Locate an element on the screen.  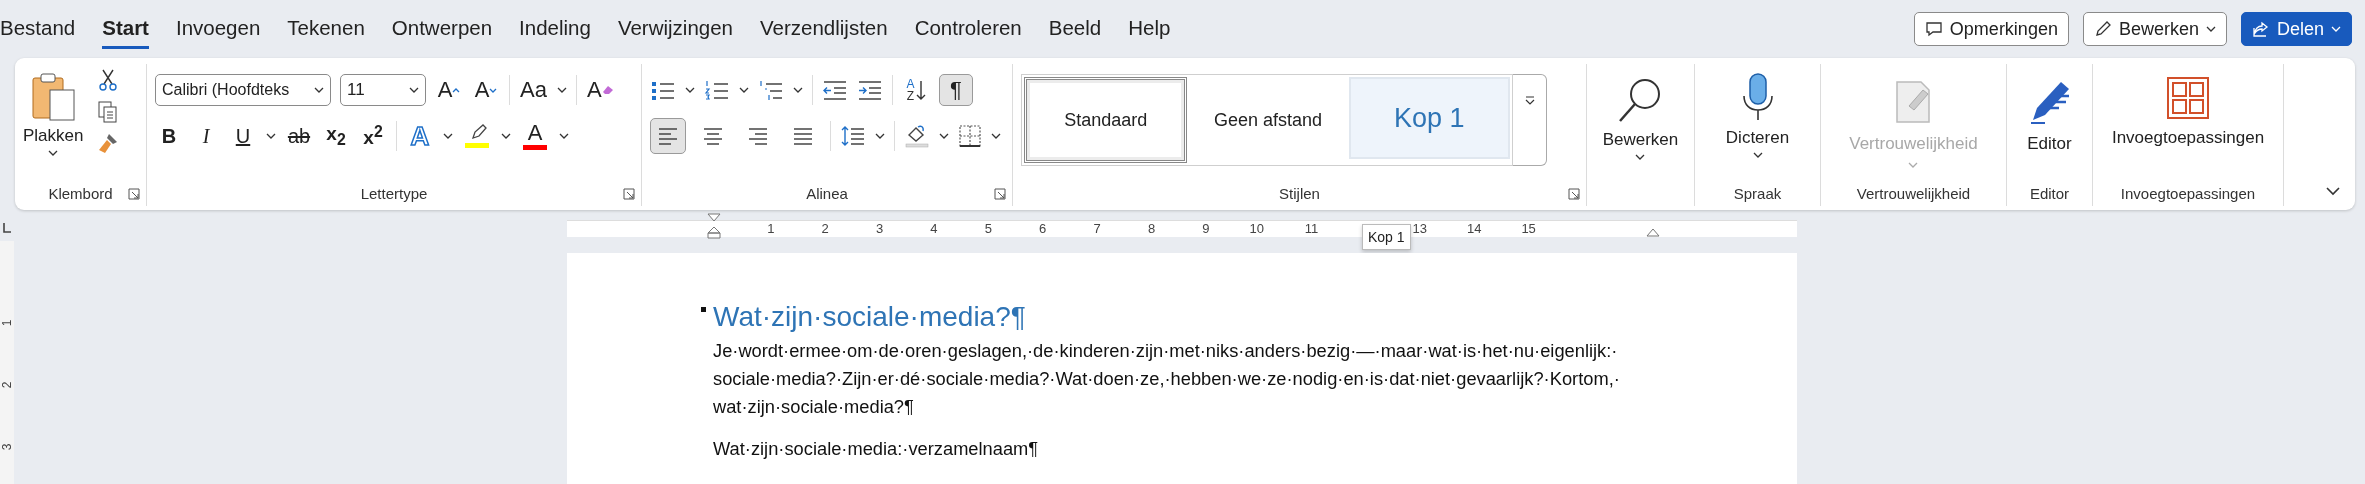
ruler-number: 4 is located at coordinates (933, 228).